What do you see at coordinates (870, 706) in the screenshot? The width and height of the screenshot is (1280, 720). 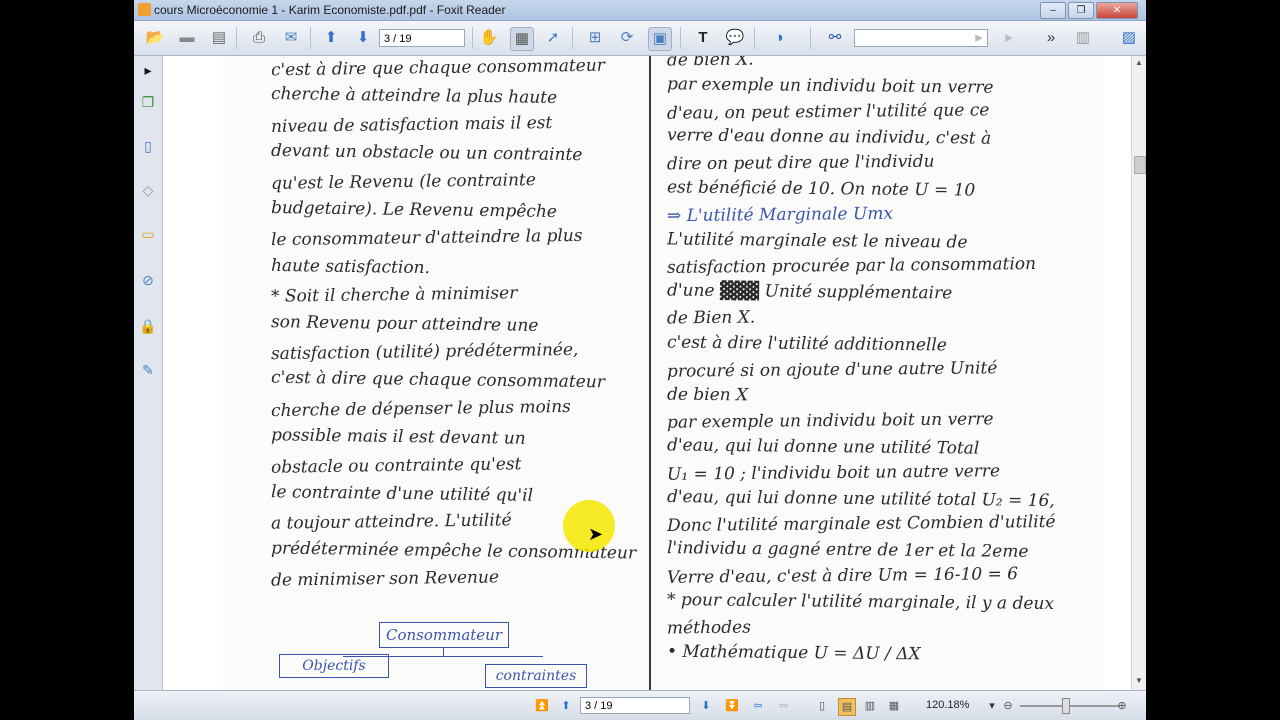 I see `facing-icon: ▥` at bounding box center [870, 706].